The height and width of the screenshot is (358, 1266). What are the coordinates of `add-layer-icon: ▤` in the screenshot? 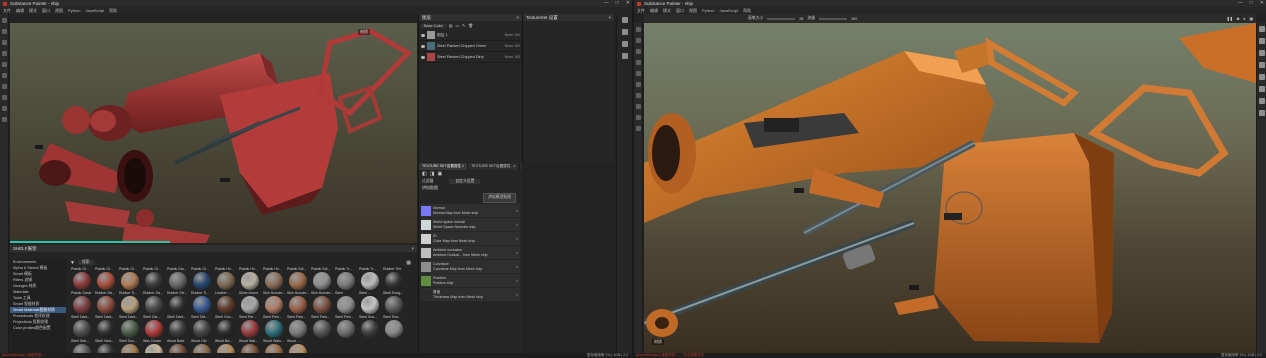 It's located at (451, 25).